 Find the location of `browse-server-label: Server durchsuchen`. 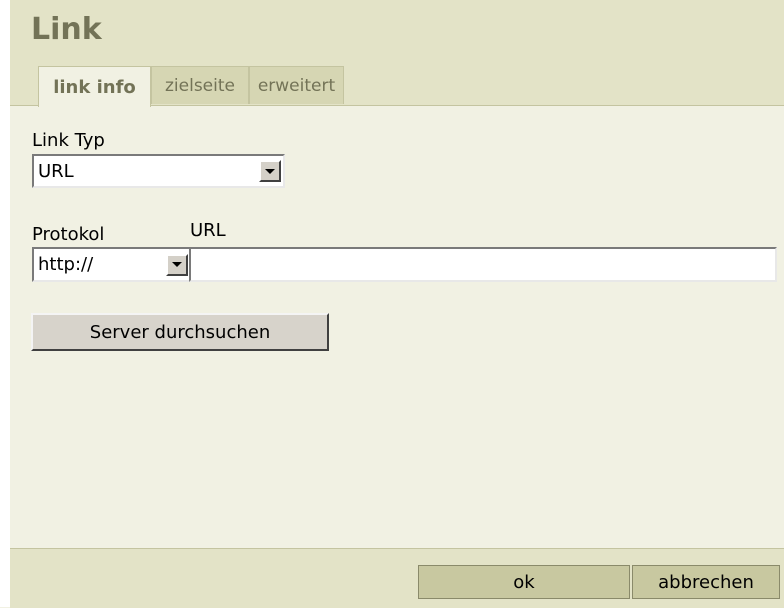

browse-server-label: Server durchsuchen is located at coordinates (180, 332).